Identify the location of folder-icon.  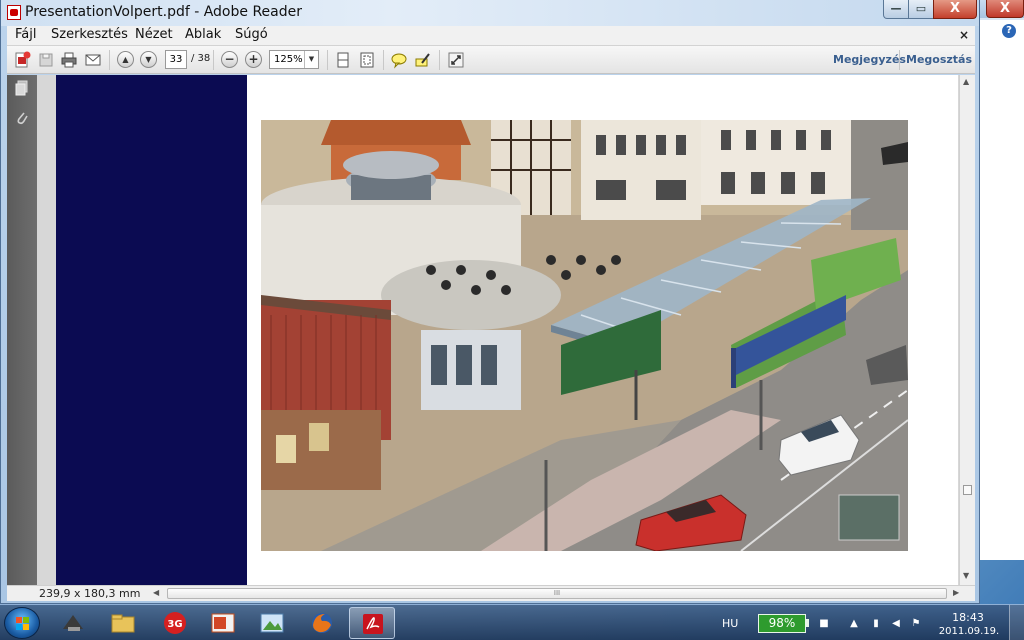
(123, 623).